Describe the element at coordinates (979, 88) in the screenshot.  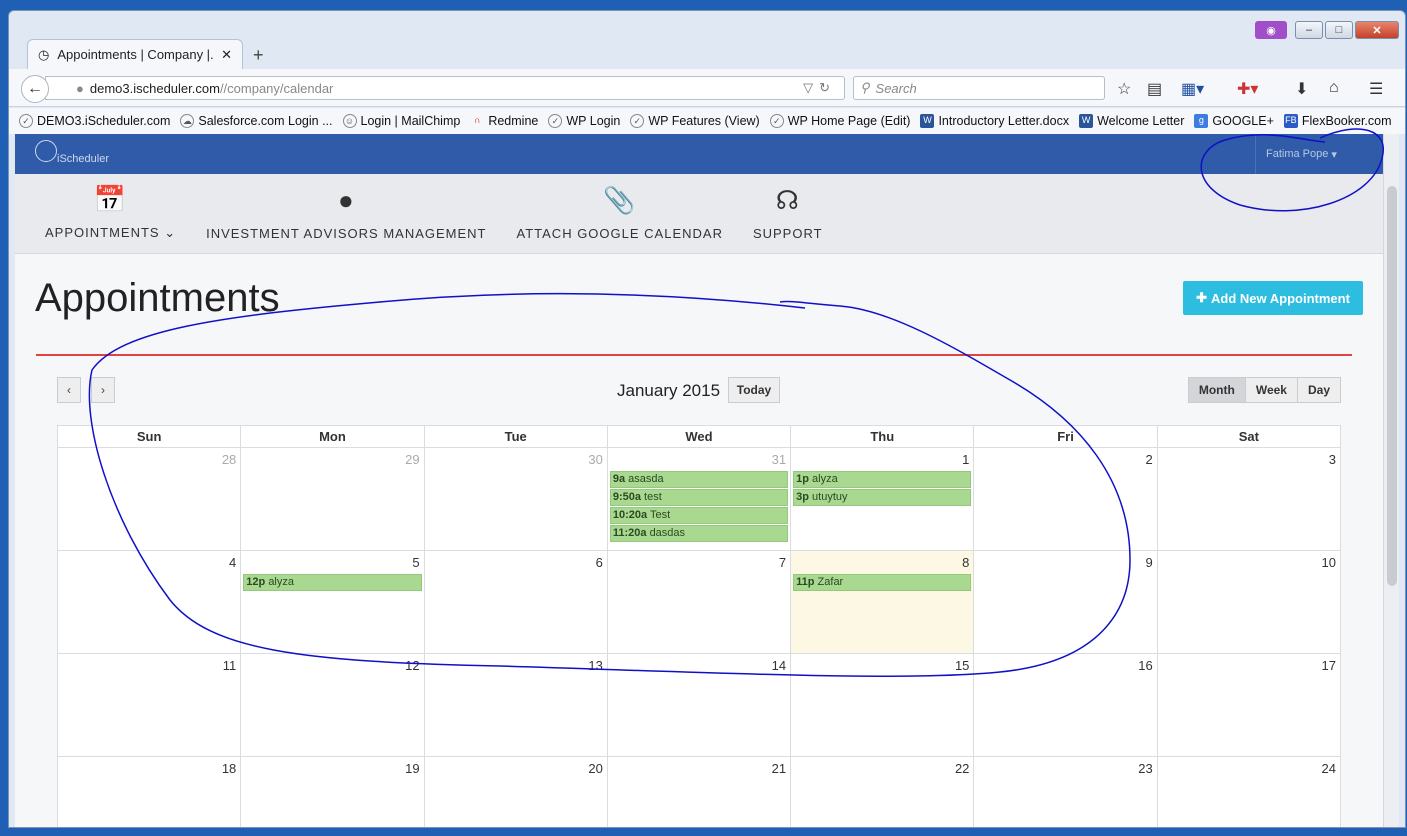
I see `search-box: ⚲ Search` at that location.